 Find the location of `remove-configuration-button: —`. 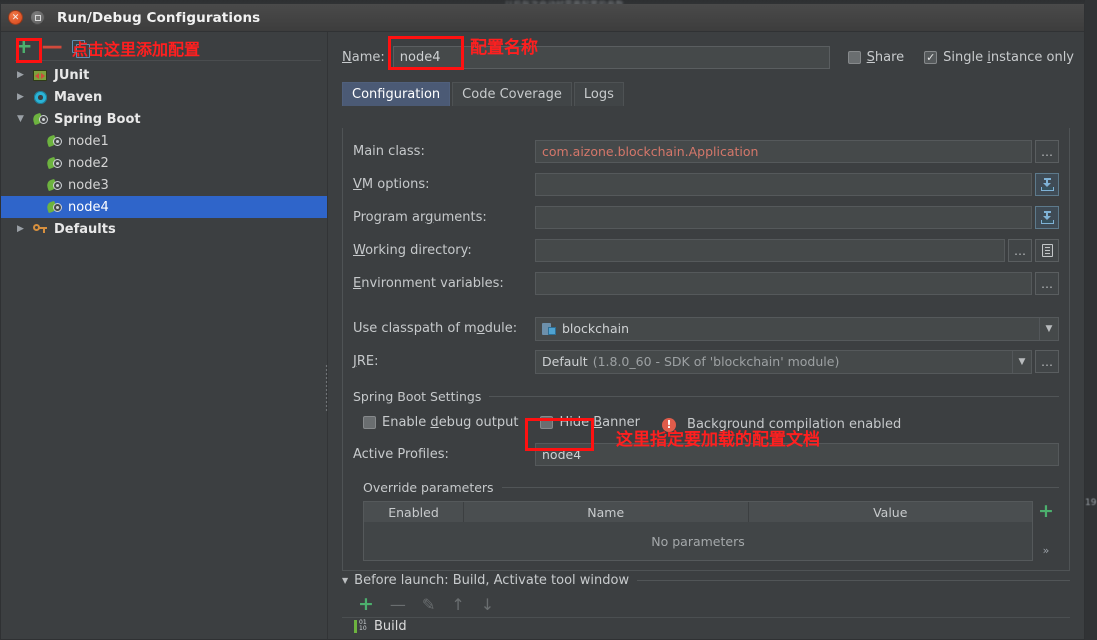

remove-configuration-button: — is located at coordinates (52, 46).